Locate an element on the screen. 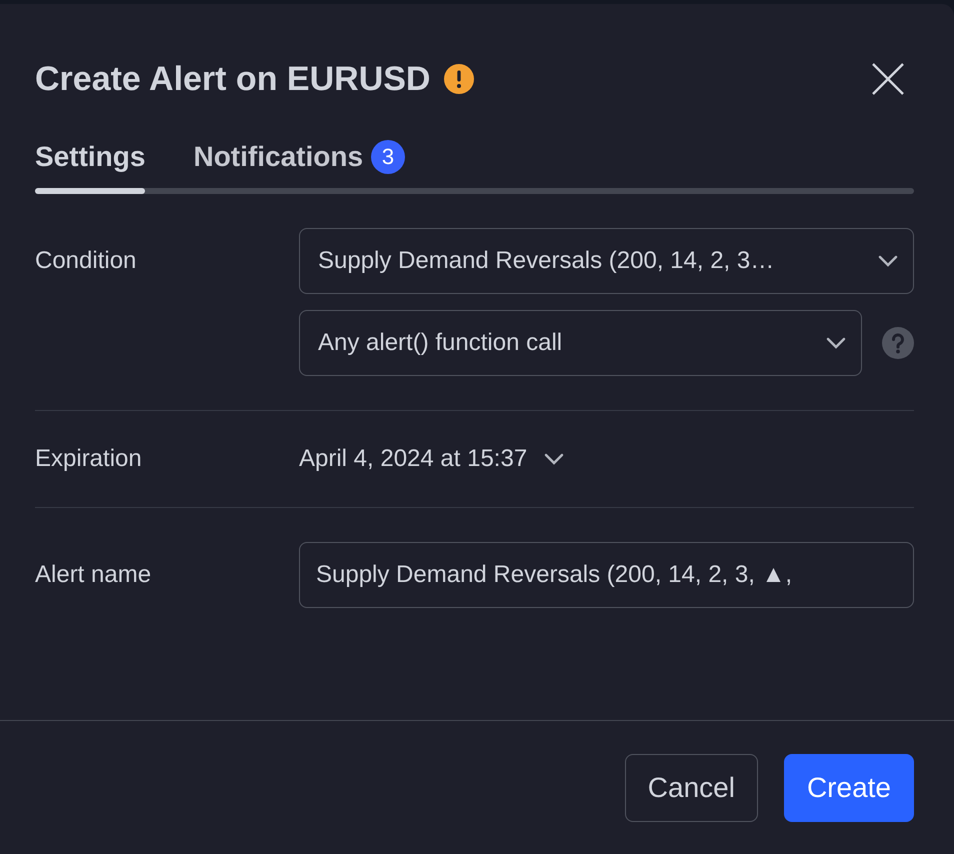  dialog-title: Create Alert on EURUSD is located at coordinates (232, 79).